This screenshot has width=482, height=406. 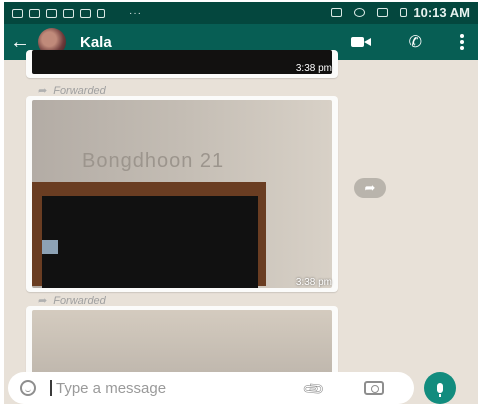 I want to click on text-cursor, so click(x=51, y=388).